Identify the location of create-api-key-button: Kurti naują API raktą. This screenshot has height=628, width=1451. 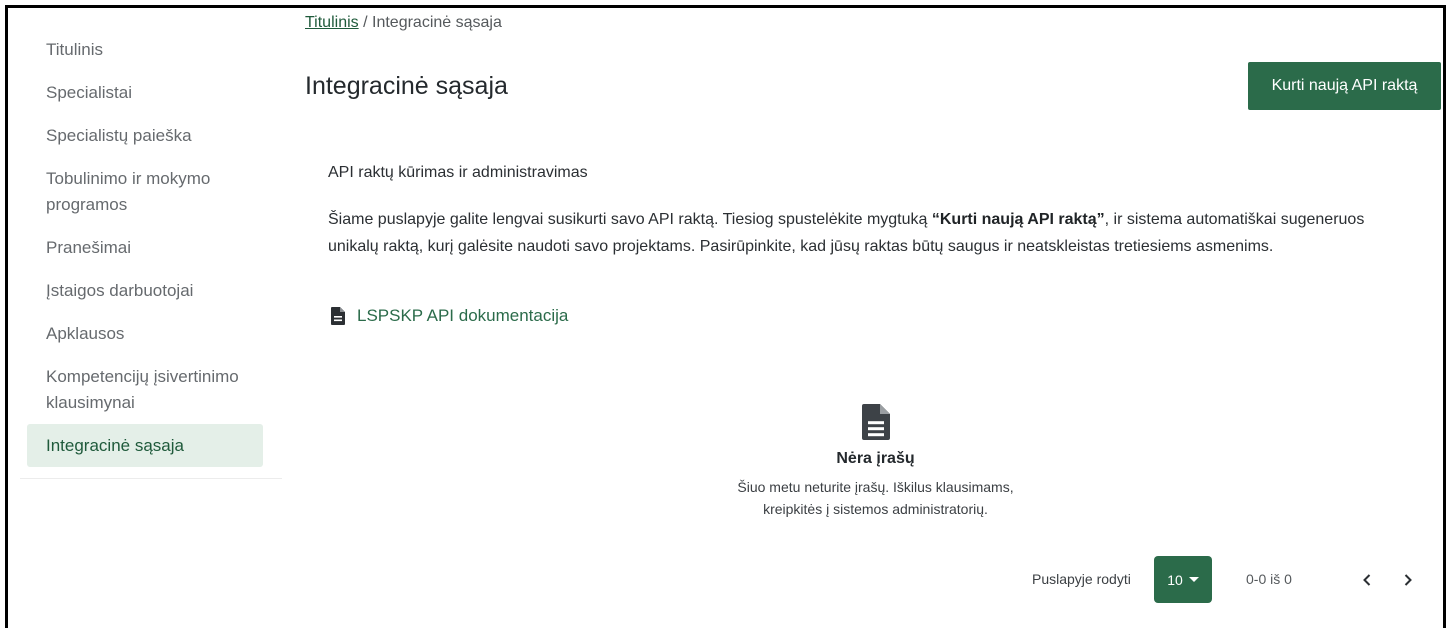
(1344, 86).